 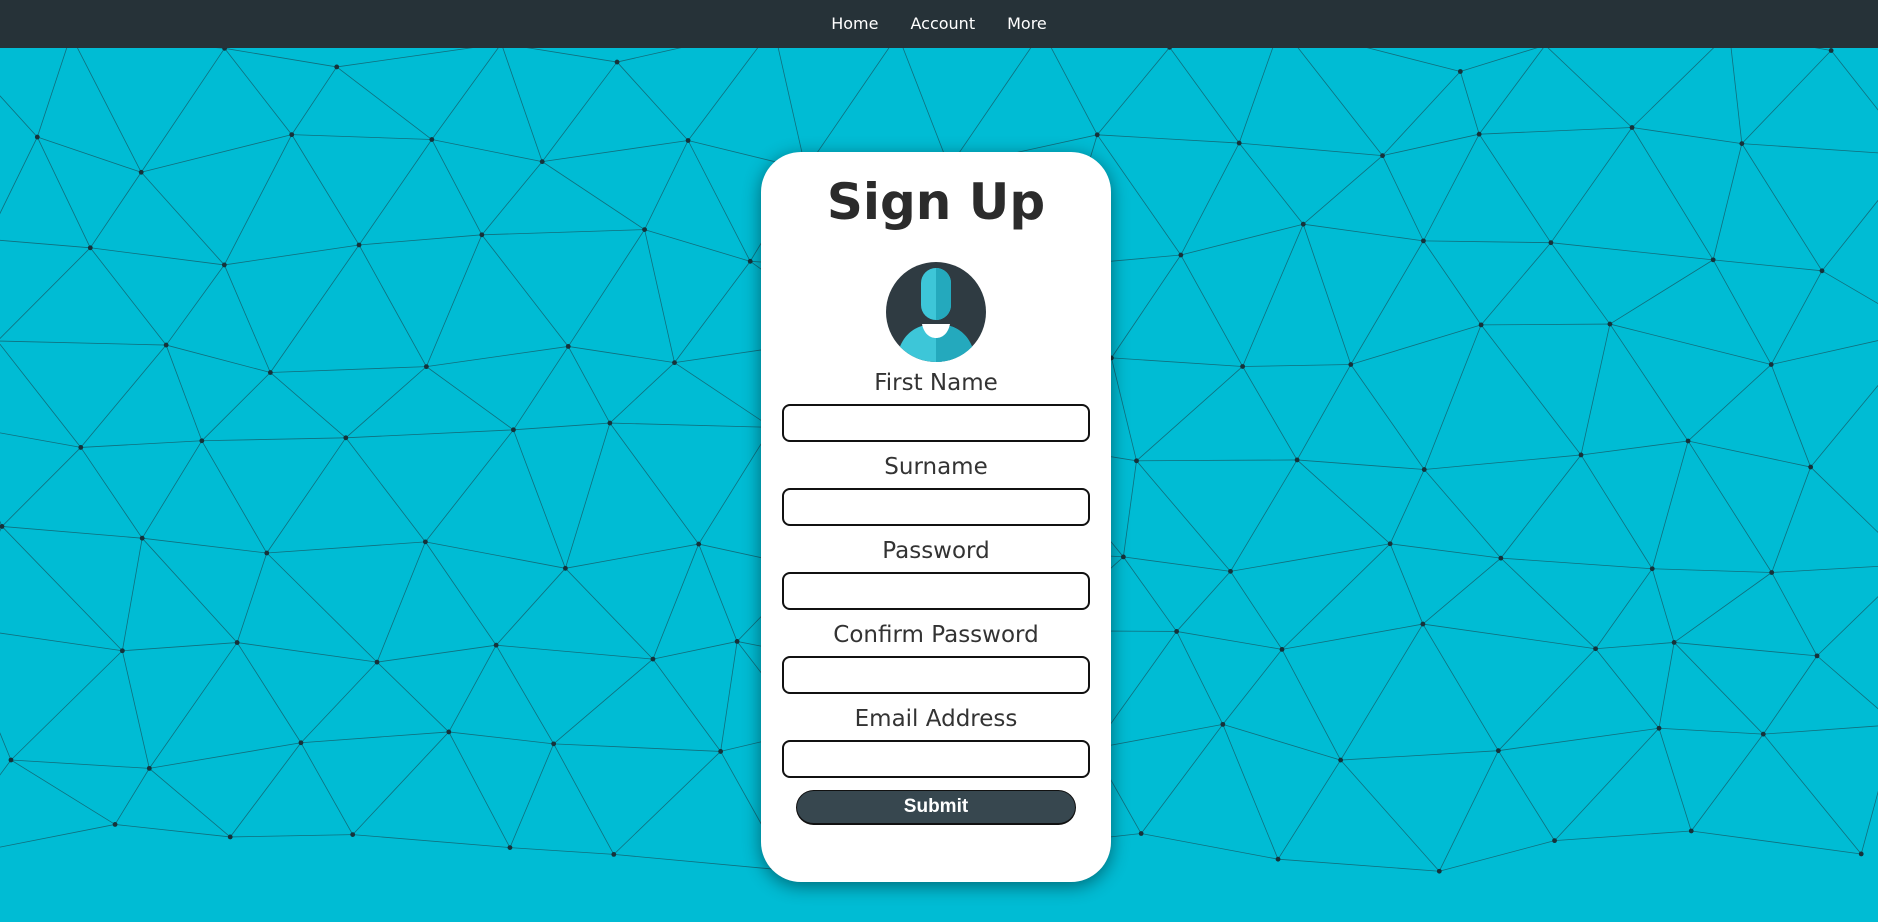 I want to click on nav-more-link: More, so click(x=1027, y=24).